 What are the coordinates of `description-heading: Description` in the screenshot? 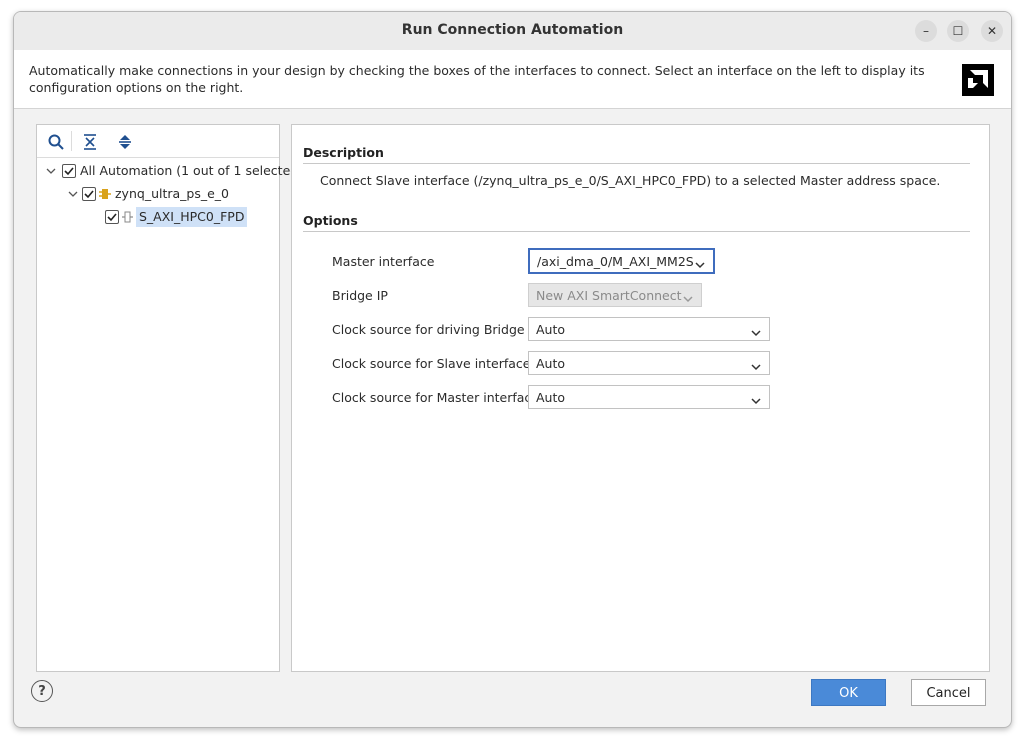 It's located at (343, 152).